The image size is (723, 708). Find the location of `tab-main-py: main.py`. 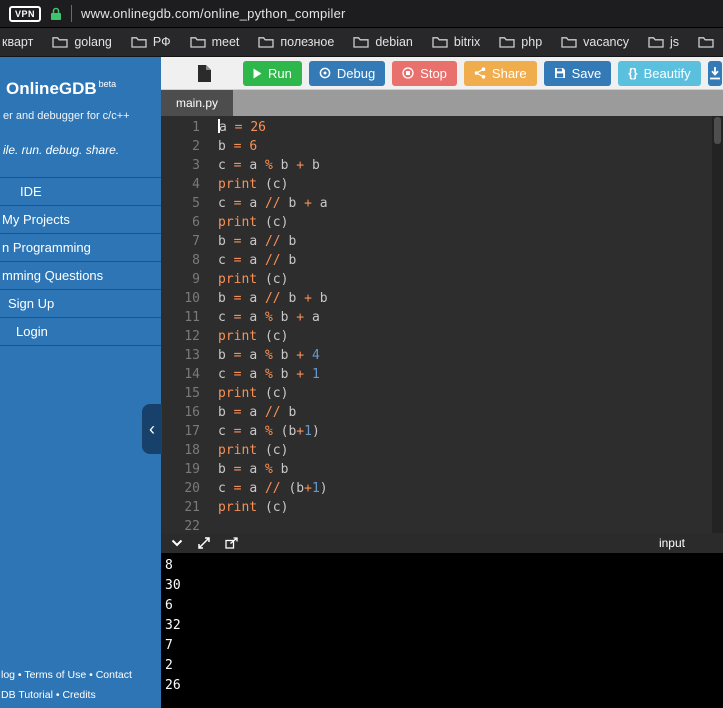

tab-main-py: main.py is located at coordinates (197, 103).